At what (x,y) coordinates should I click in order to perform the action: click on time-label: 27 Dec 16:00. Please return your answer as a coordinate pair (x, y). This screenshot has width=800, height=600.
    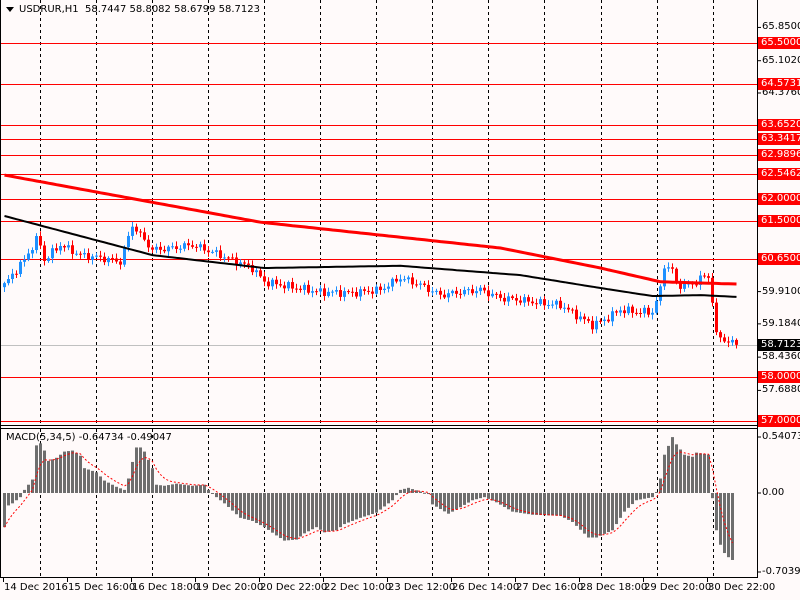
    Looking at the image, I should click on (550, 587).